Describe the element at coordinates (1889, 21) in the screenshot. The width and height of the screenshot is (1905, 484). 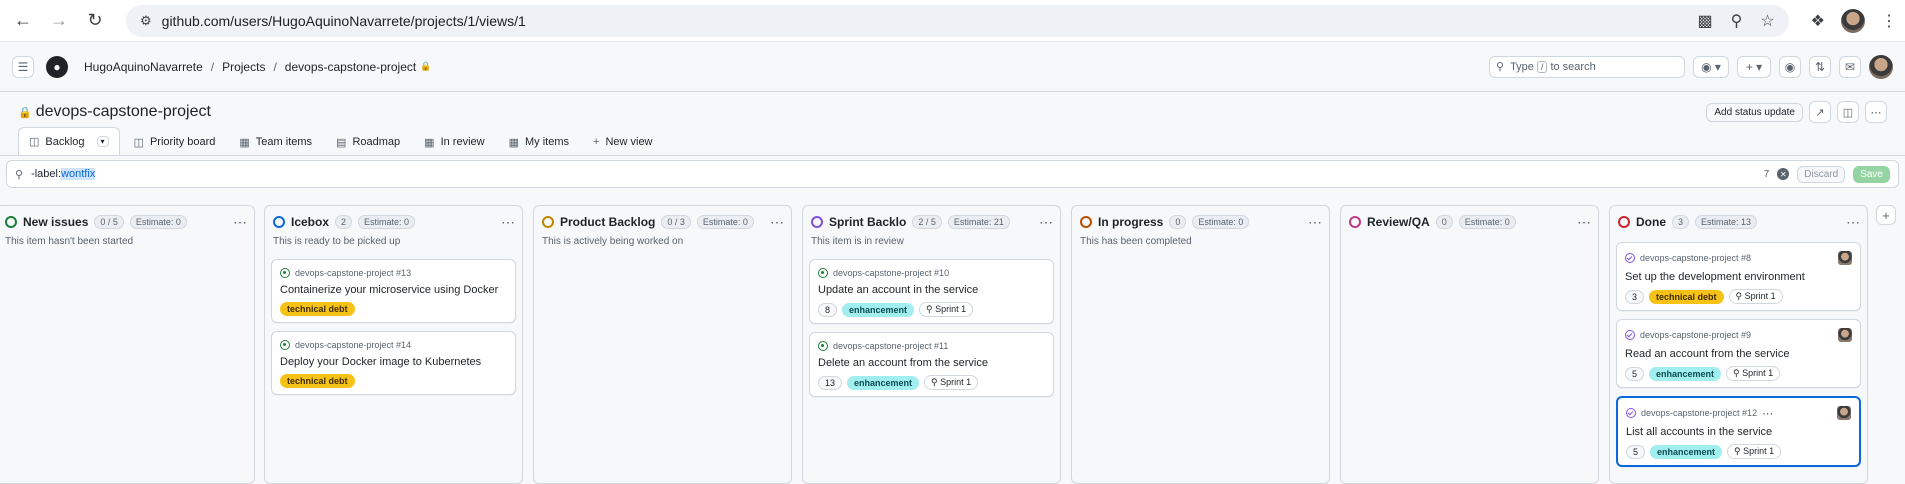
I see `browser-menu-icon: ⋮` at that location.